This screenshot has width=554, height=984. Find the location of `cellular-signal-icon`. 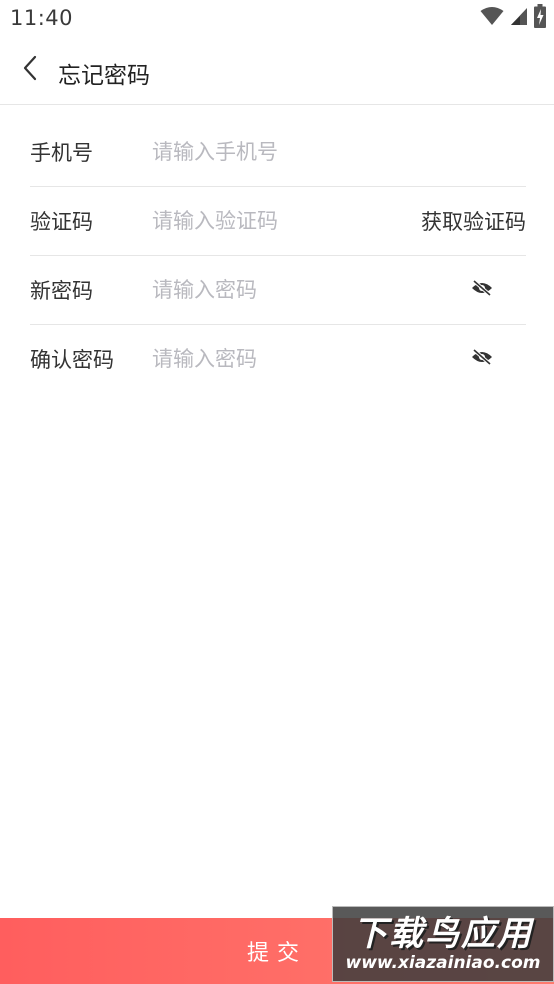

cellular-signal-icon is located at coordinates (519, 18).